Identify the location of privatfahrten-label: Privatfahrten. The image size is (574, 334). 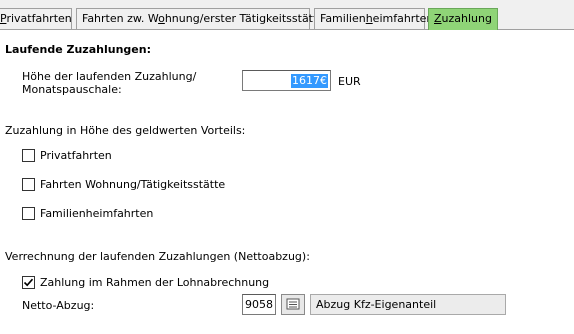
(76, 155).